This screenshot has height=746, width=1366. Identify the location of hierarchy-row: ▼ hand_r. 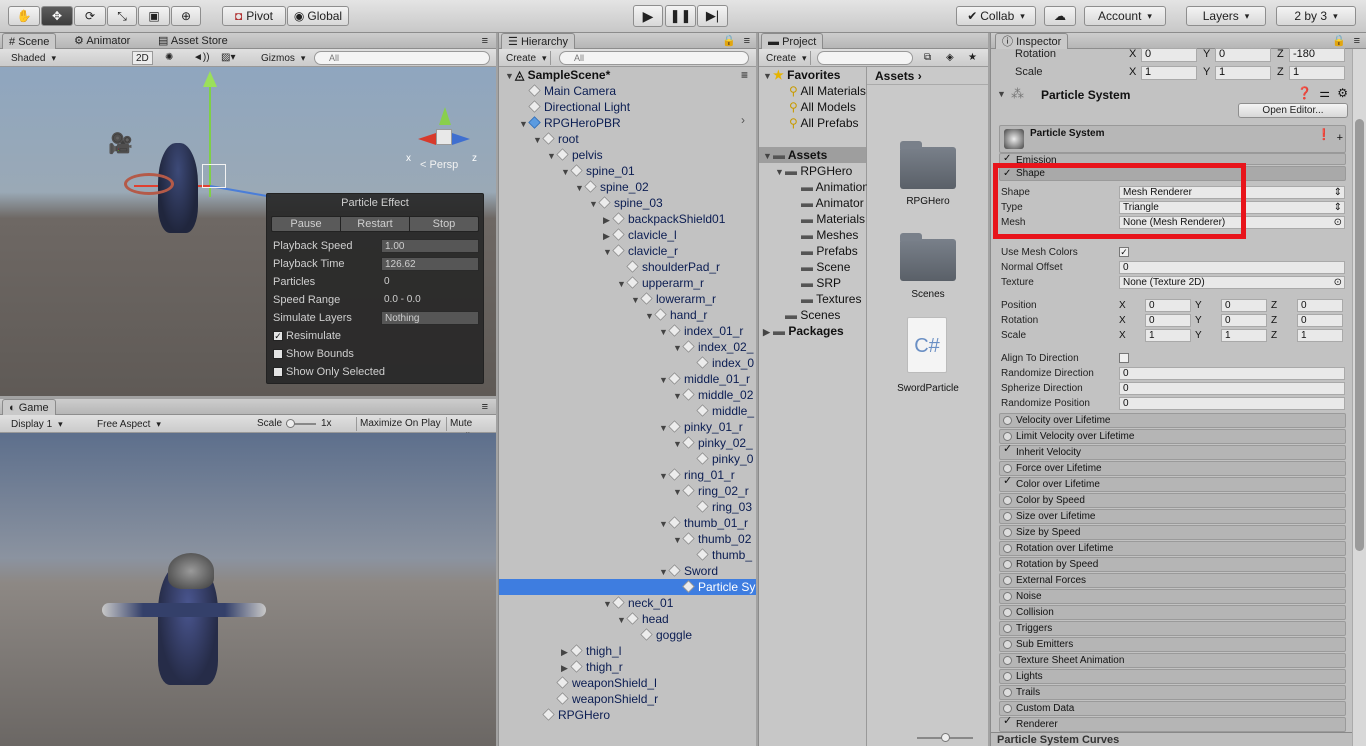
(627, 315).